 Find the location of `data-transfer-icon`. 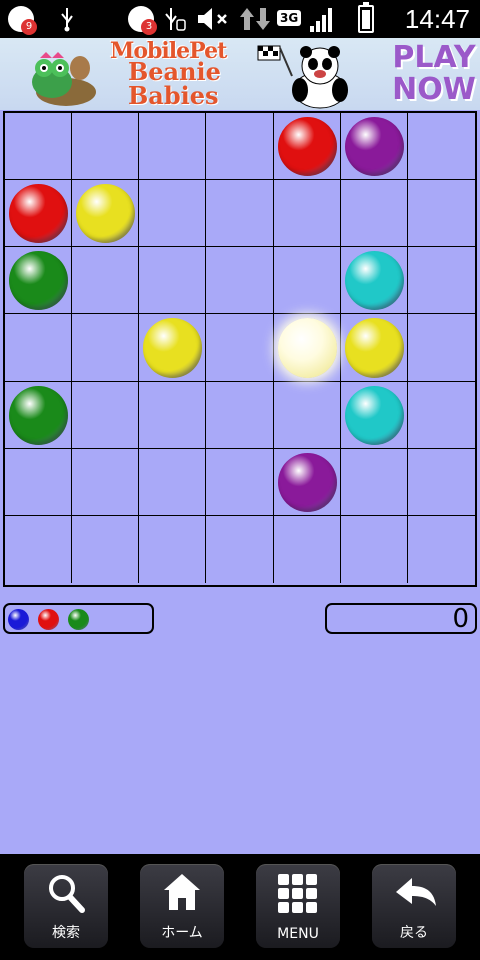

data-transfer-icon is located at coordinates (255, 19).